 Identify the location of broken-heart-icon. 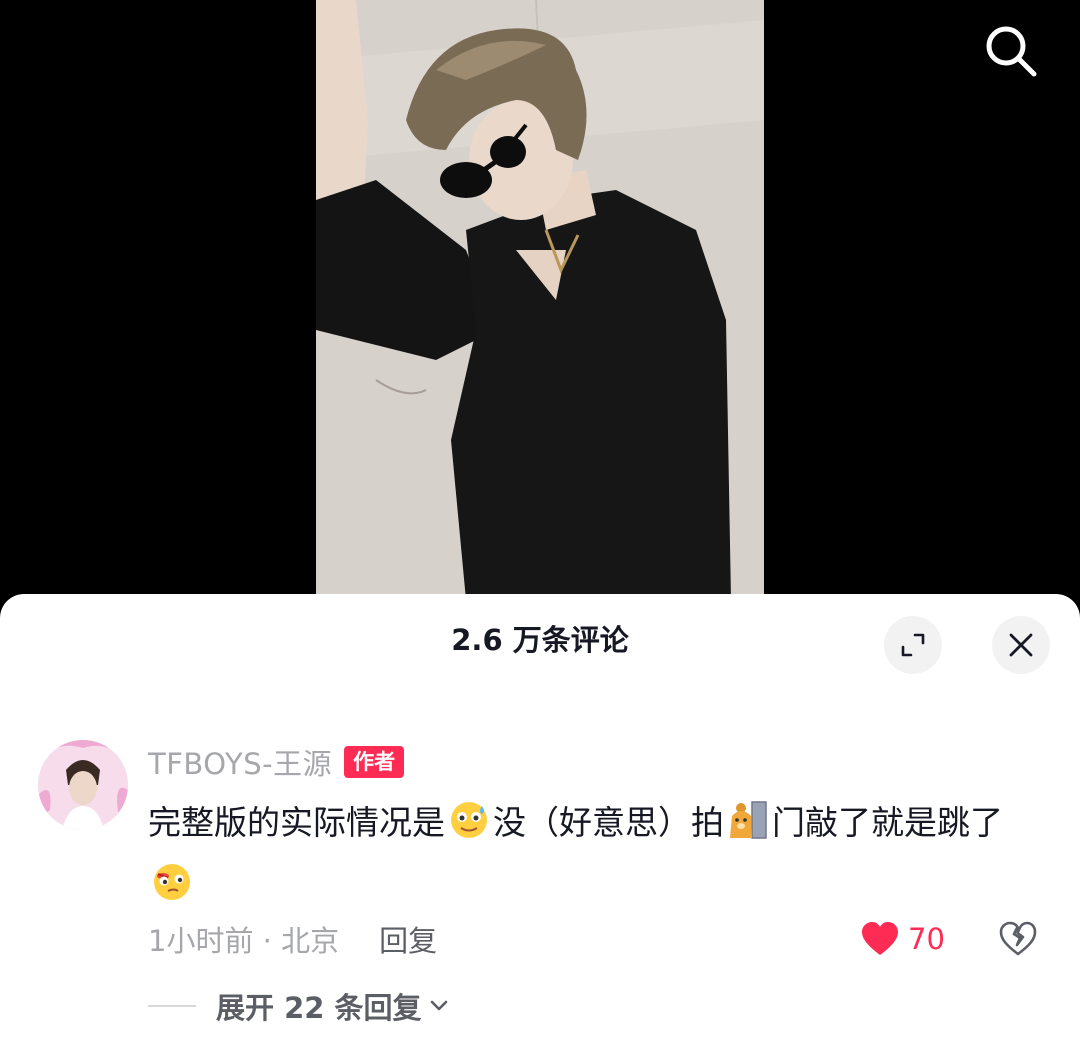
(1018, 938).